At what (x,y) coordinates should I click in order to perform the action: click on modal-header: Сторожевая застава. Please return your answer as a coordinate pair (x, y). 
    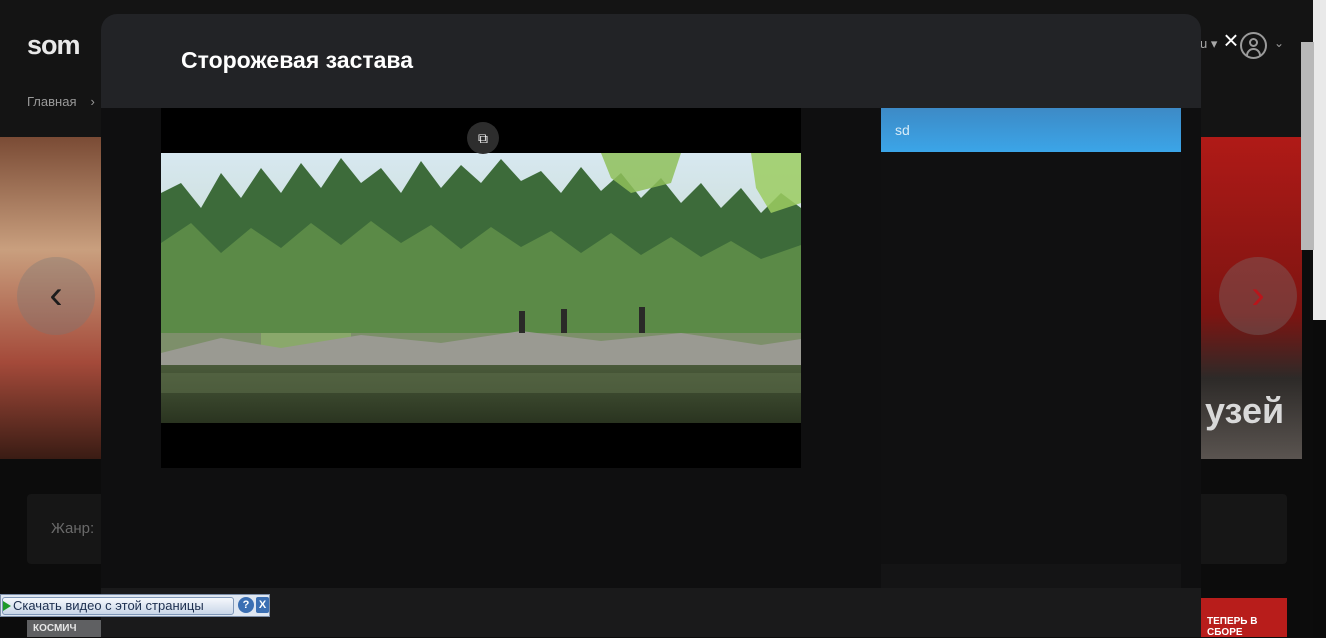
    Looking at the image, I should click on (651, 61).